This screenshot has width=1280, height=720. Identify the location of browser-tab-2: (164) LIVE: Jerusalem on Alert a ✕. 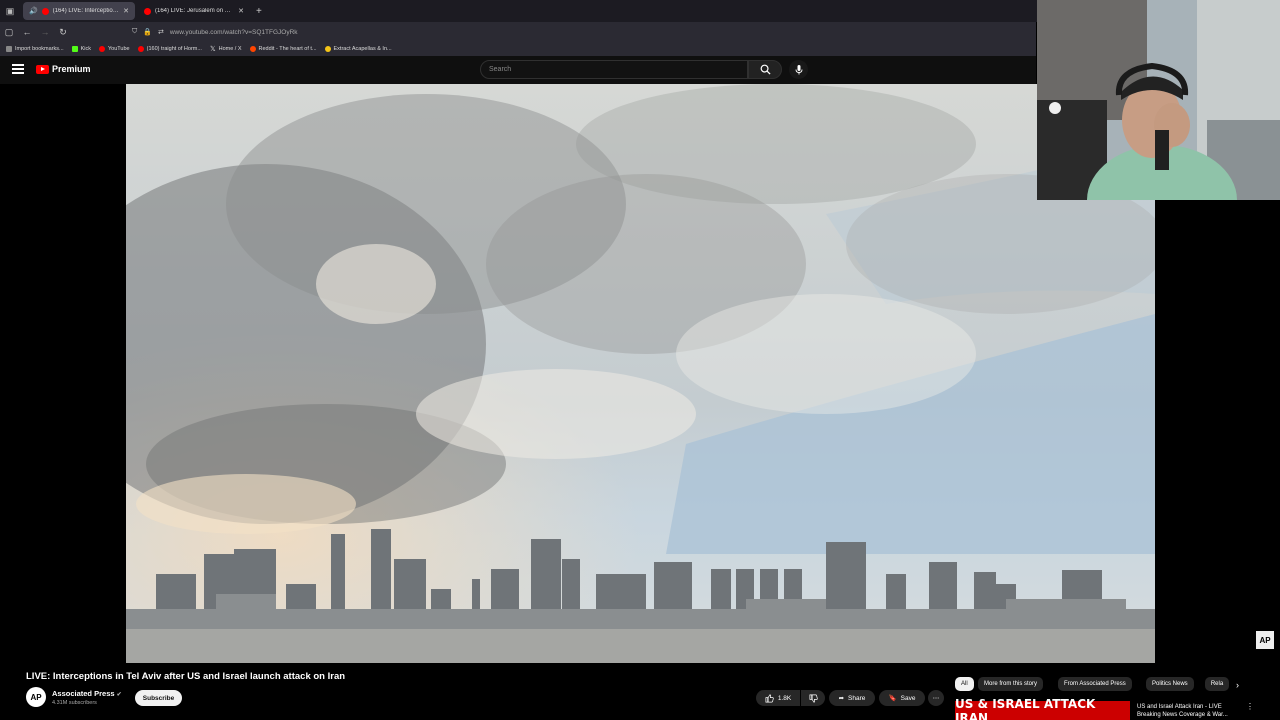
(194, 11).